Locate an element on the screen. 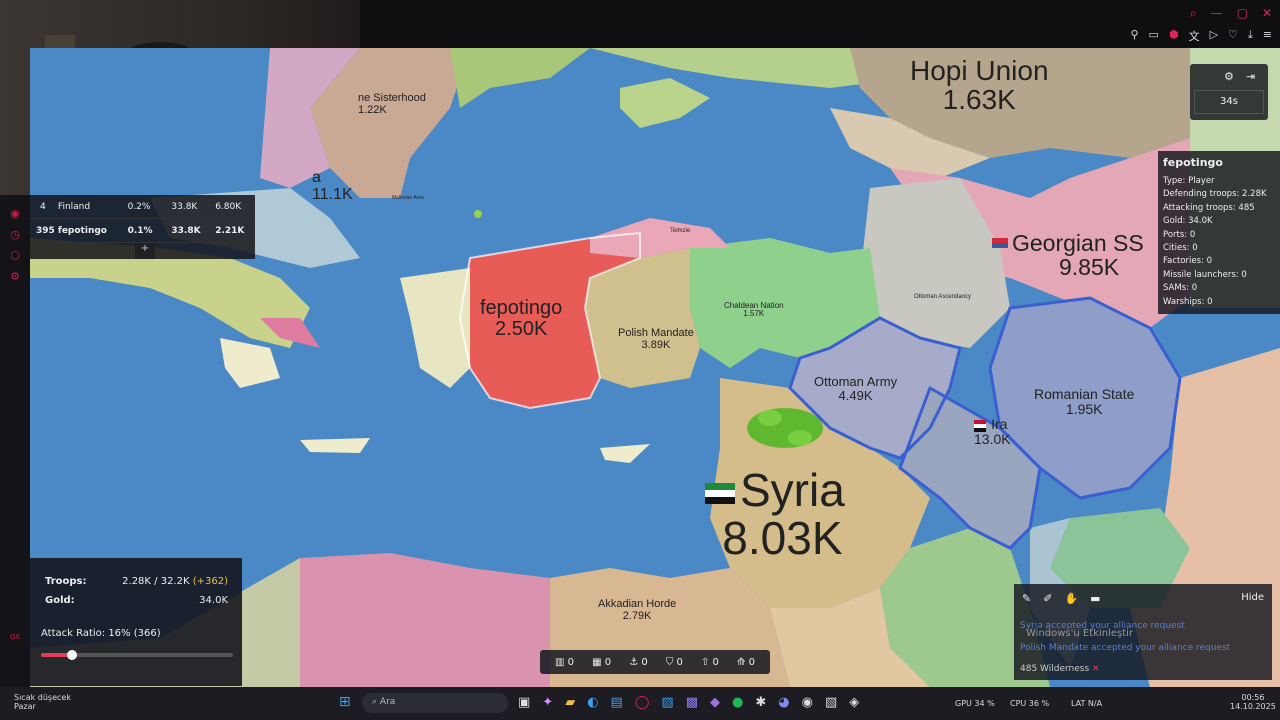 The image size is (1280, 720). label-chaldean-nation: Chaldean Nation 1.57K is located at coordinates (754, 310).